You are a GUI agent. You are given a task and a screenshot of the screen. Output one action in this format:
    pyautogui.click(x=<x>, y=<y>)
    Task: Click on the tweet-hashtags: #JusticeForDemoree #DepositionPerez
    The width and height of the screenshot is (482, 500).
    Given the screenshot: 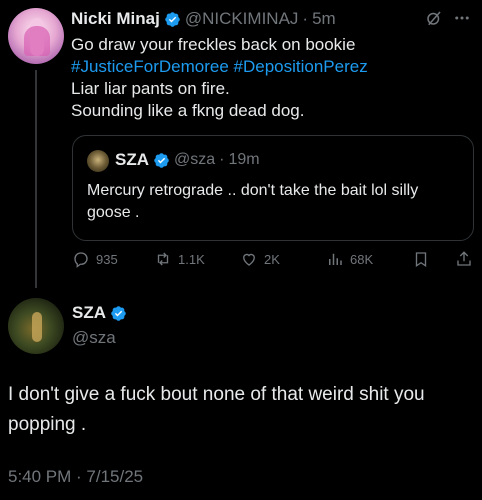 What is the action you would take?
    pyautogui.click(x=271, y=67)
    